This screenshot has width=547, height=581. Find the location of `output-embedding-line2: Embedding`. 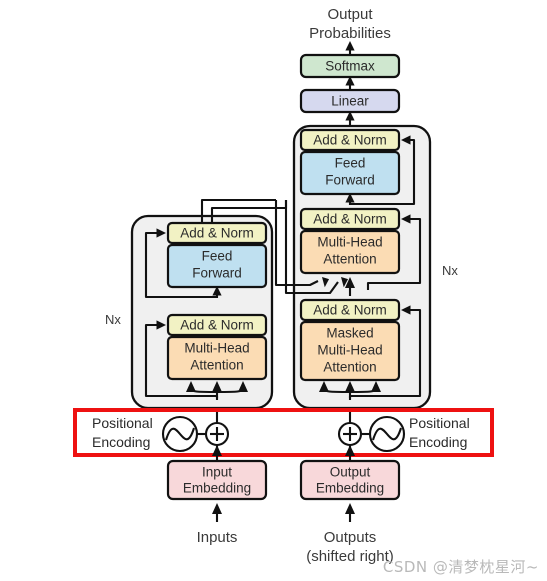

output-embedding-line2: Embedding is located at coordinates (350, 488).